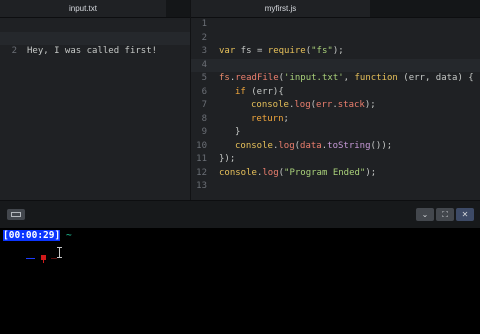 This screenshot has height=334, width=480. I want to click on tab-input-txt: input.txt, so click(83, 8).